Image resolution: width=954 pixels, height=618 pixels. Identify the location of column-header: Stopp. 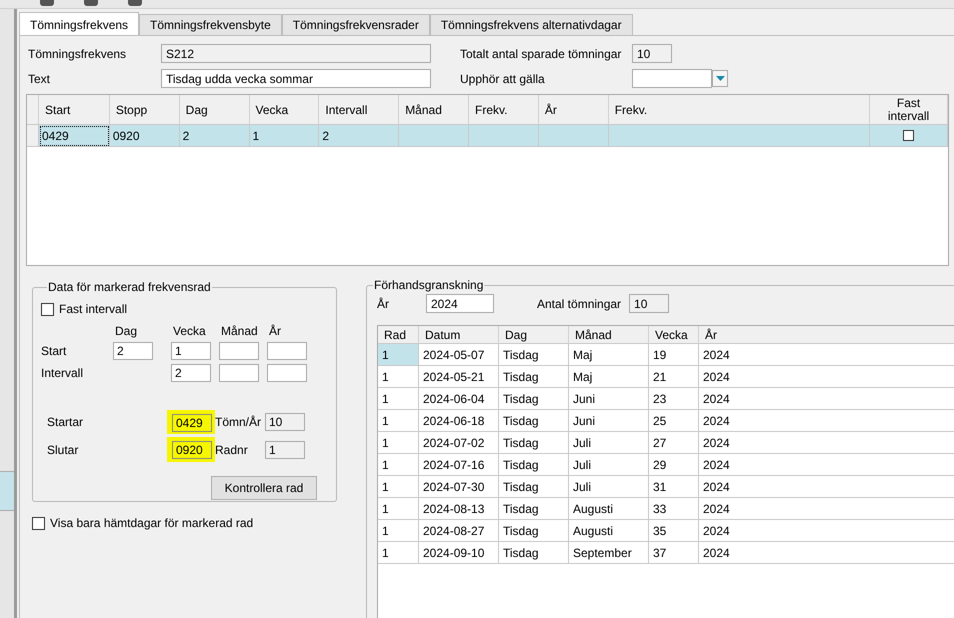
(145, 110).